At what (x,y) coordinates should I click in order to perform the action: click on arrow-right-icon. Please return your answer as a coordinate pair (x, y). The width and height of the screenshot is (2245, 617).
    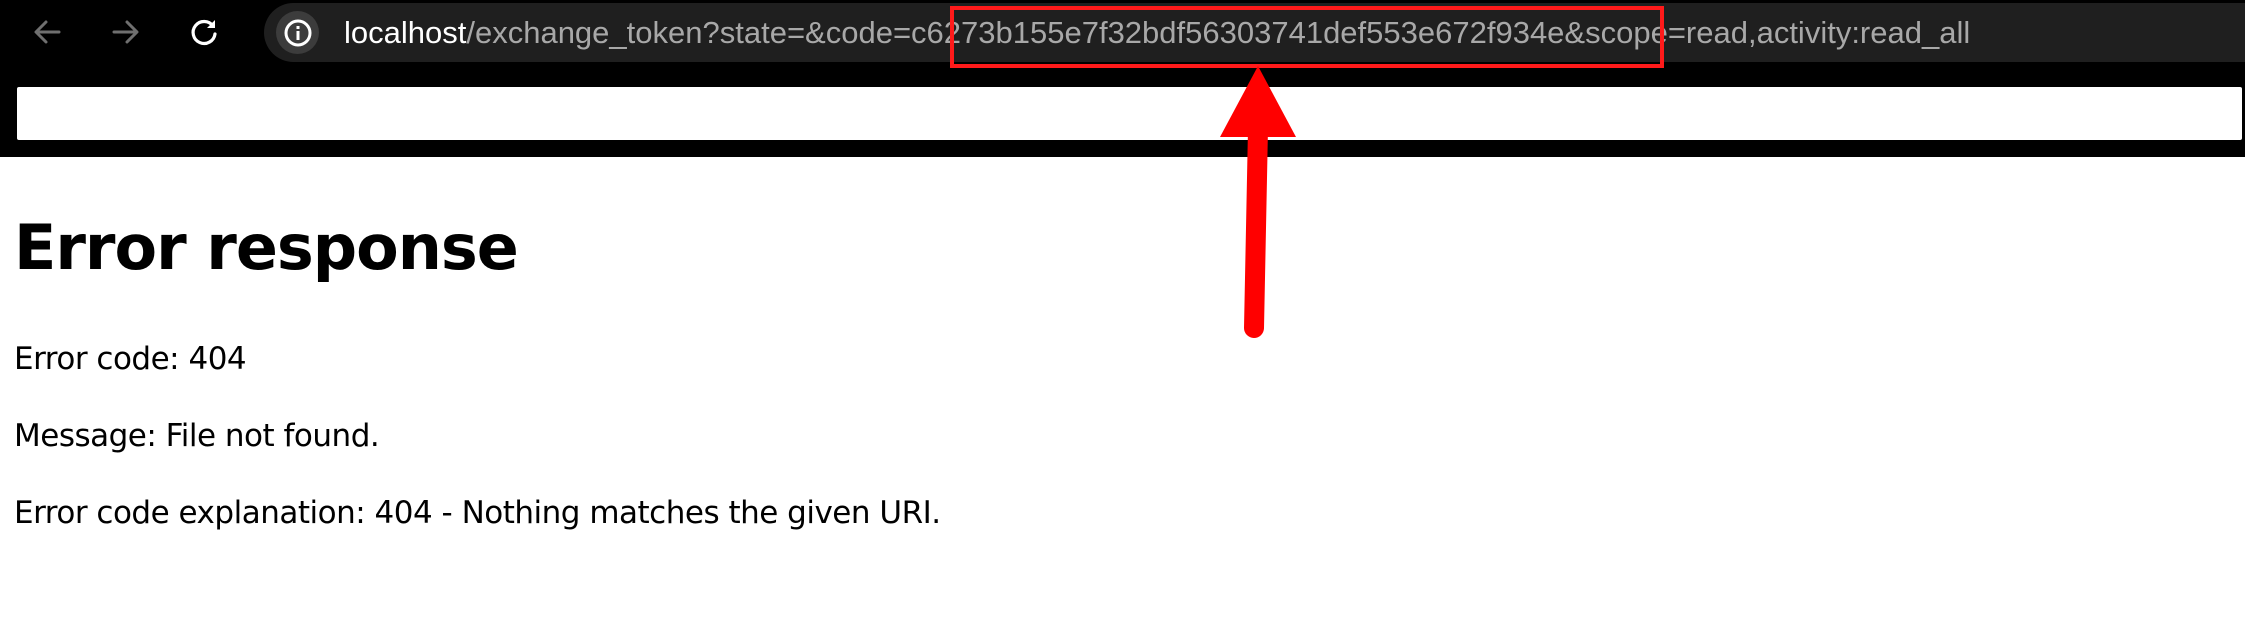
    Looking at the image, I should click on (125, 32).